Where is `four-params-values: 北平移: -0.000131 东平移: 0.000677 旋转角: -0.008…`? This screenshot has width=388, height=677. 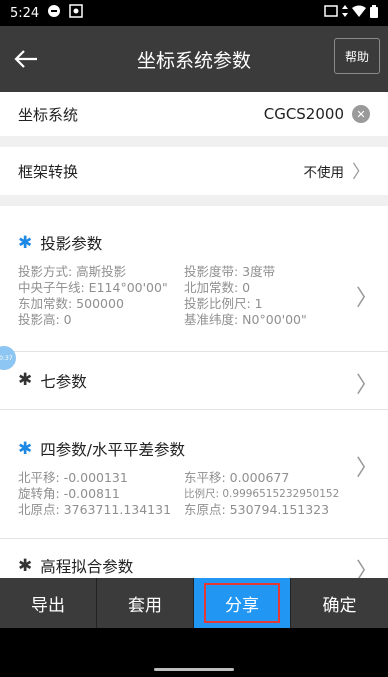
four-params-values: 北平移: -0.000131 东平移: 0.000677 旋转角: -0.008… is located at coordinates (194, 494).